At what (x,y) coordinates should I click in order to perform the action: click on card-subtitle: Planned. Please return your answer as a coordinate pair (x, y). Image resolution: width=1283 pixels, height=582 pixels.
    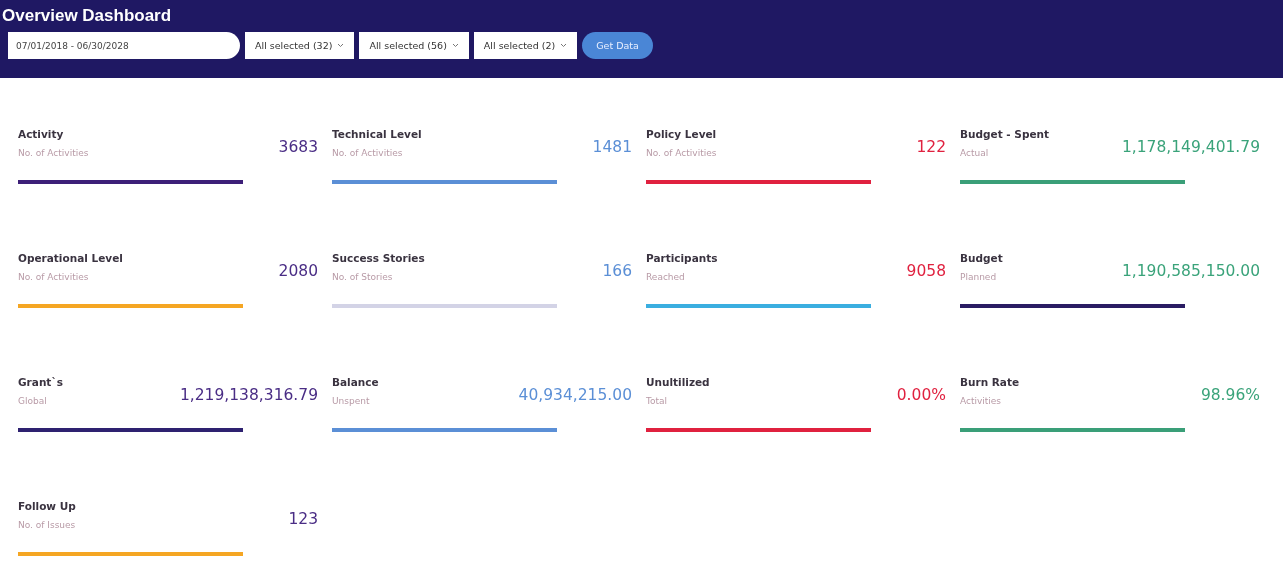
    Looking at the image, I should click on (979, 277).